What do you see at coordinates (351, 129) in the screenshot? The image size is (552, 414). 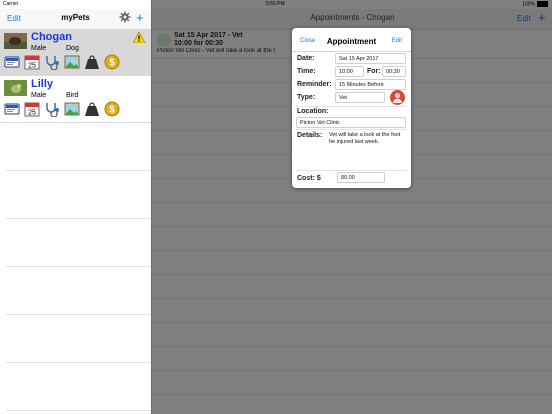 I see `location-divider` at bounding box center [351, 129].